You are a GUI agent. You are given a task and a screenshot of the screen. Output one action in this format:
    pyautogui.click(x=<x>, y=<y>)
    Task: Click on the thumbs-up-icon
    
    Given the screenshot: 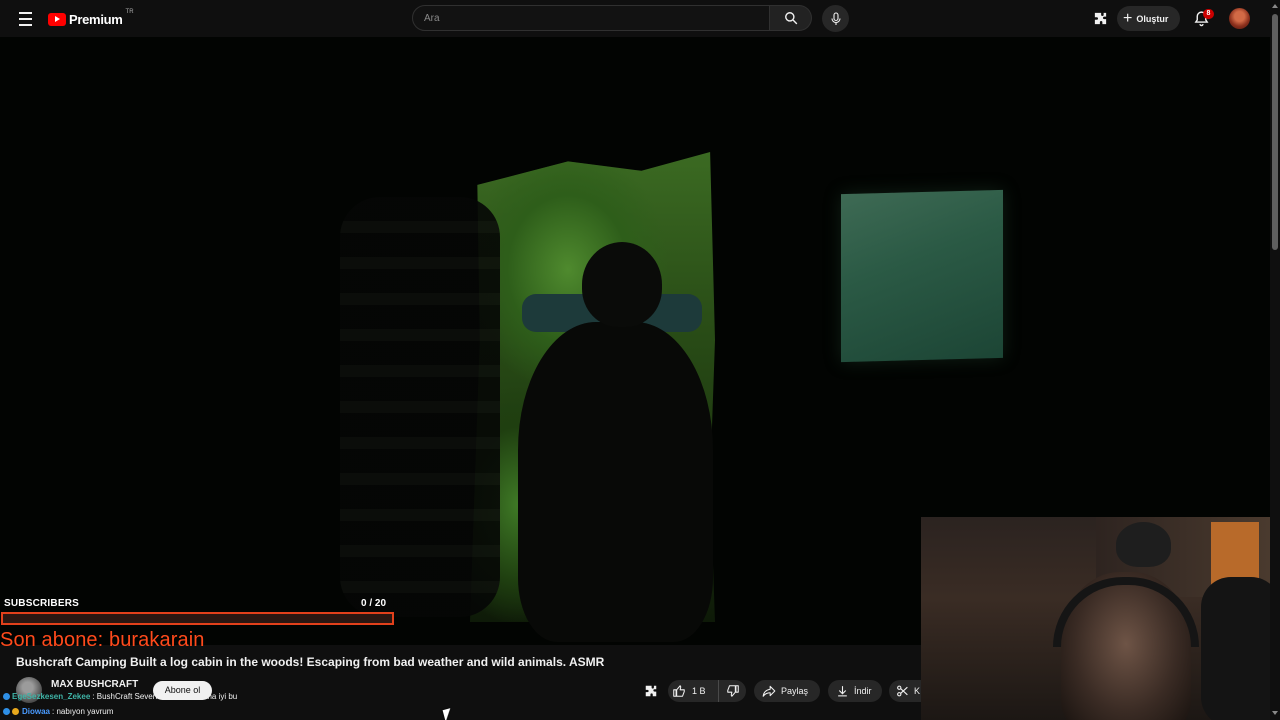 What is the action you would take?
    pyautogui.click(x=679, y=691)
    